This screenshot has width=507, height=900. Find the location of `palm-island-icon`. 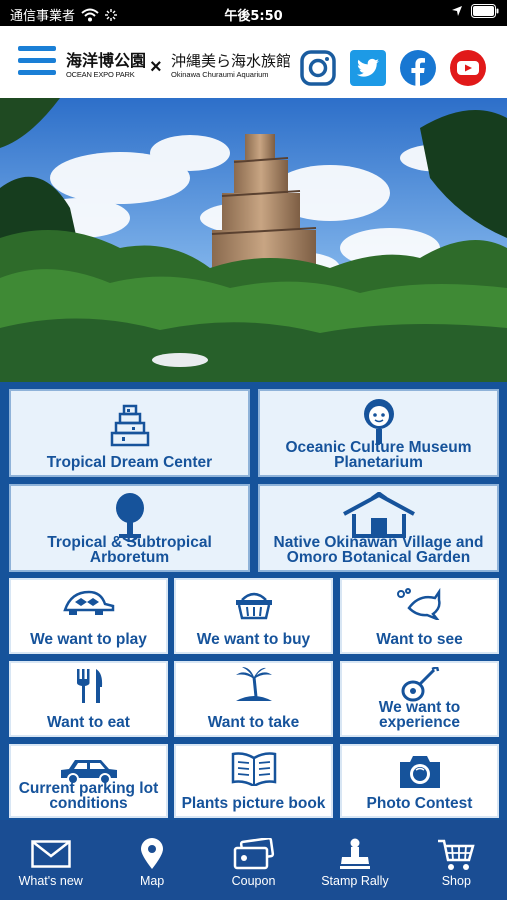

palm-island-icon is located at coordinates (253, 684).